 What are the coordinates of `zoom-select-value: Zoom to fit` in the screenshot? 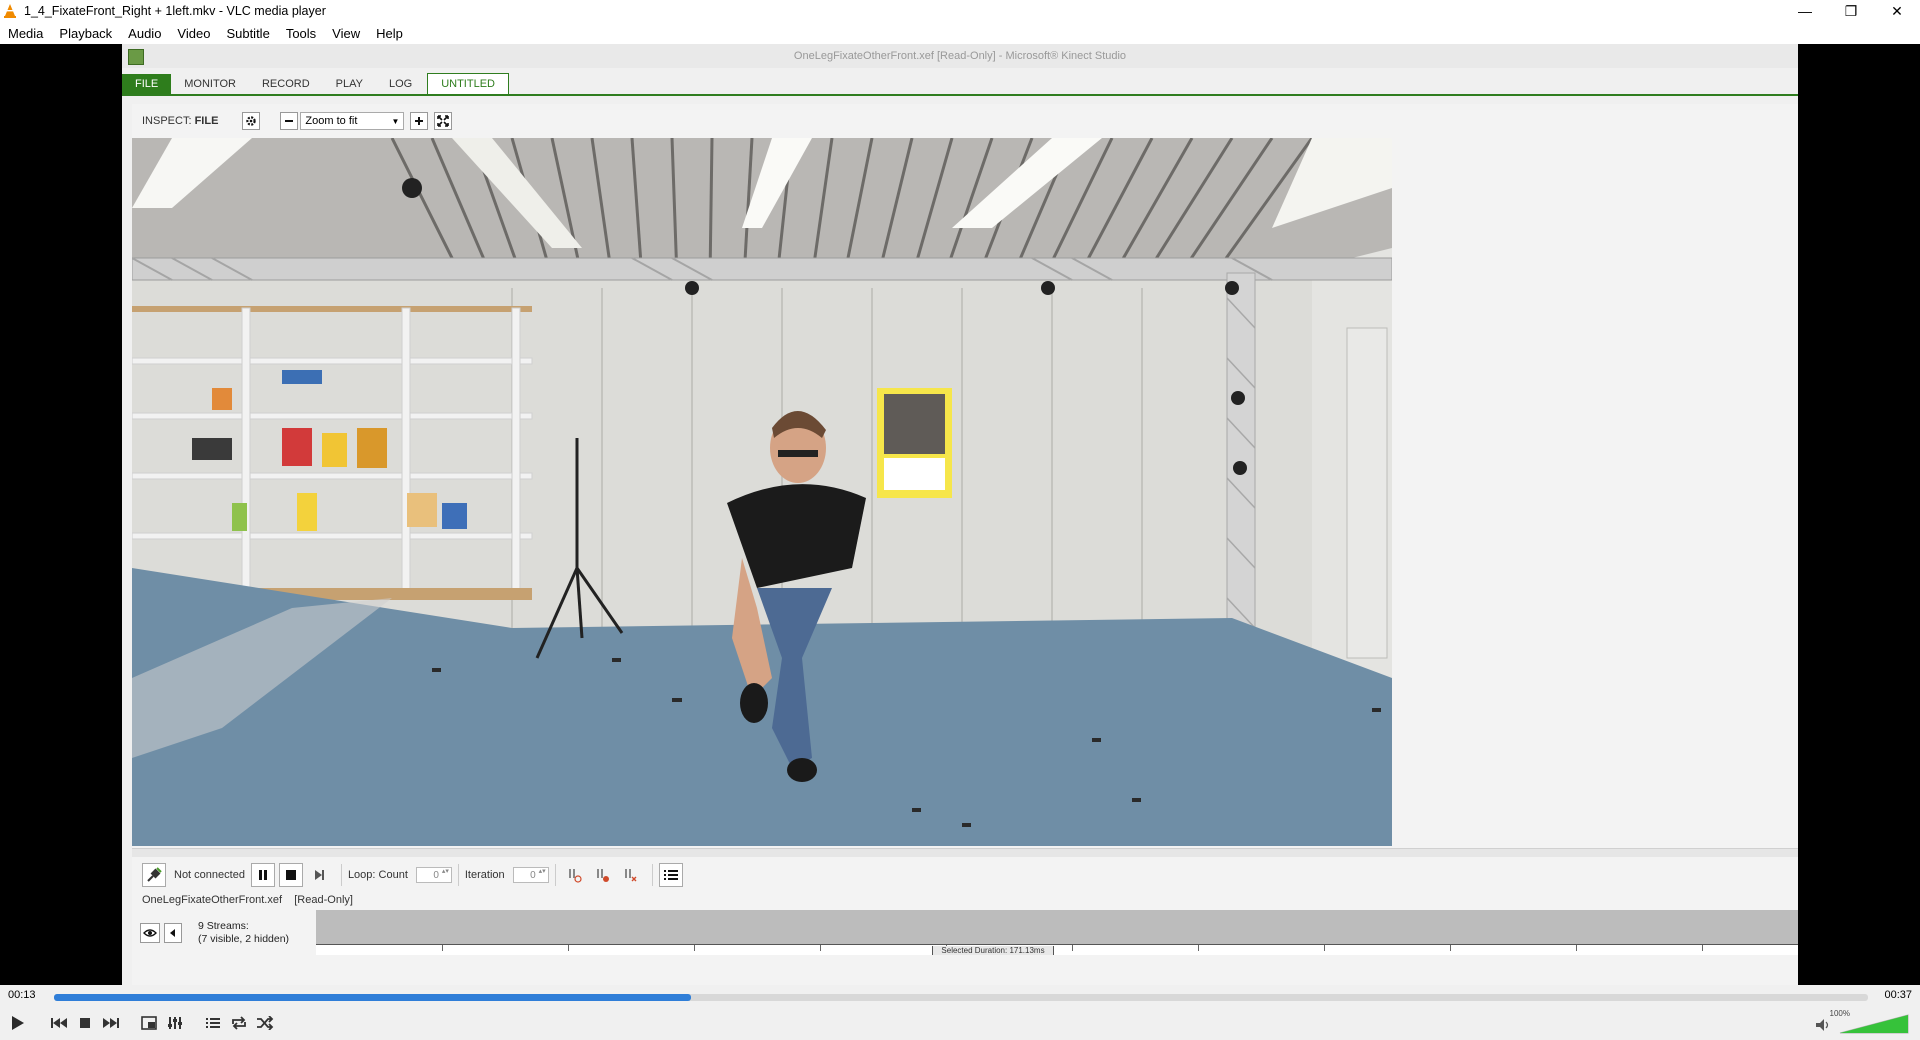 It's located at (331, 121).